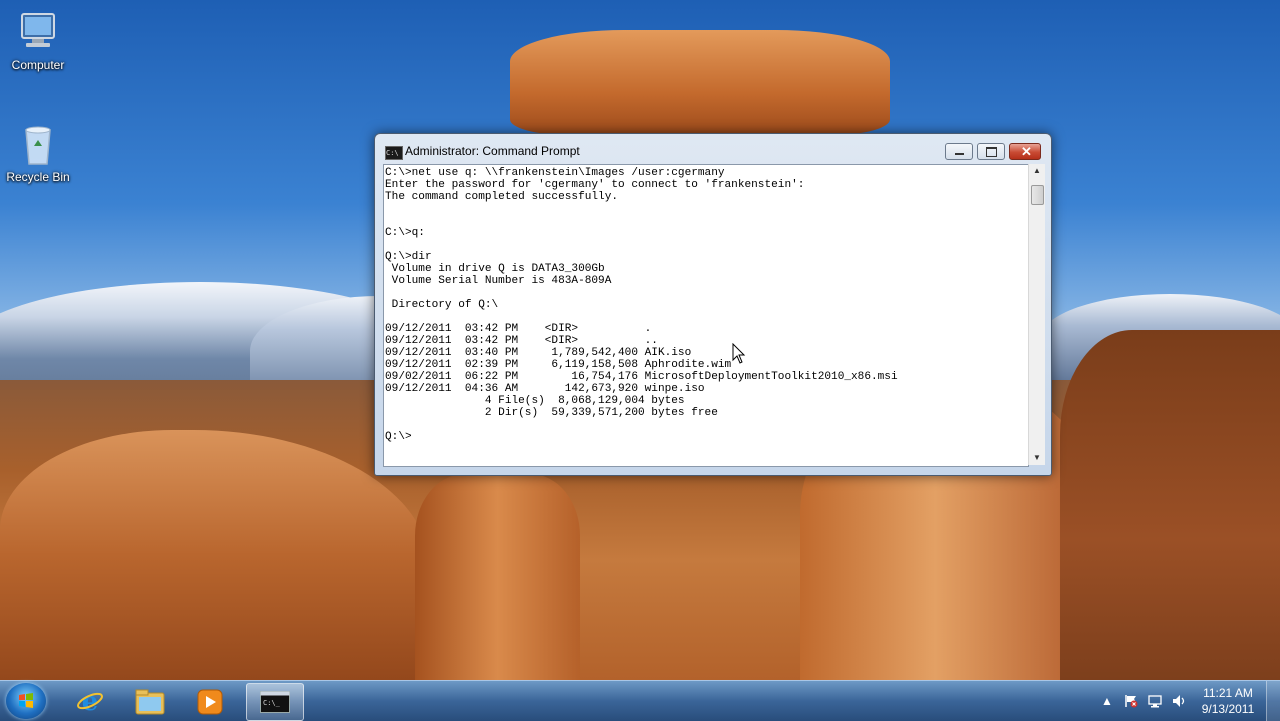 This screenshot has height=721, width=1280. What do you see at coordinates (1155, 701) in the screenshot?
I see `network-icon` at bounding box center [1155, 701].